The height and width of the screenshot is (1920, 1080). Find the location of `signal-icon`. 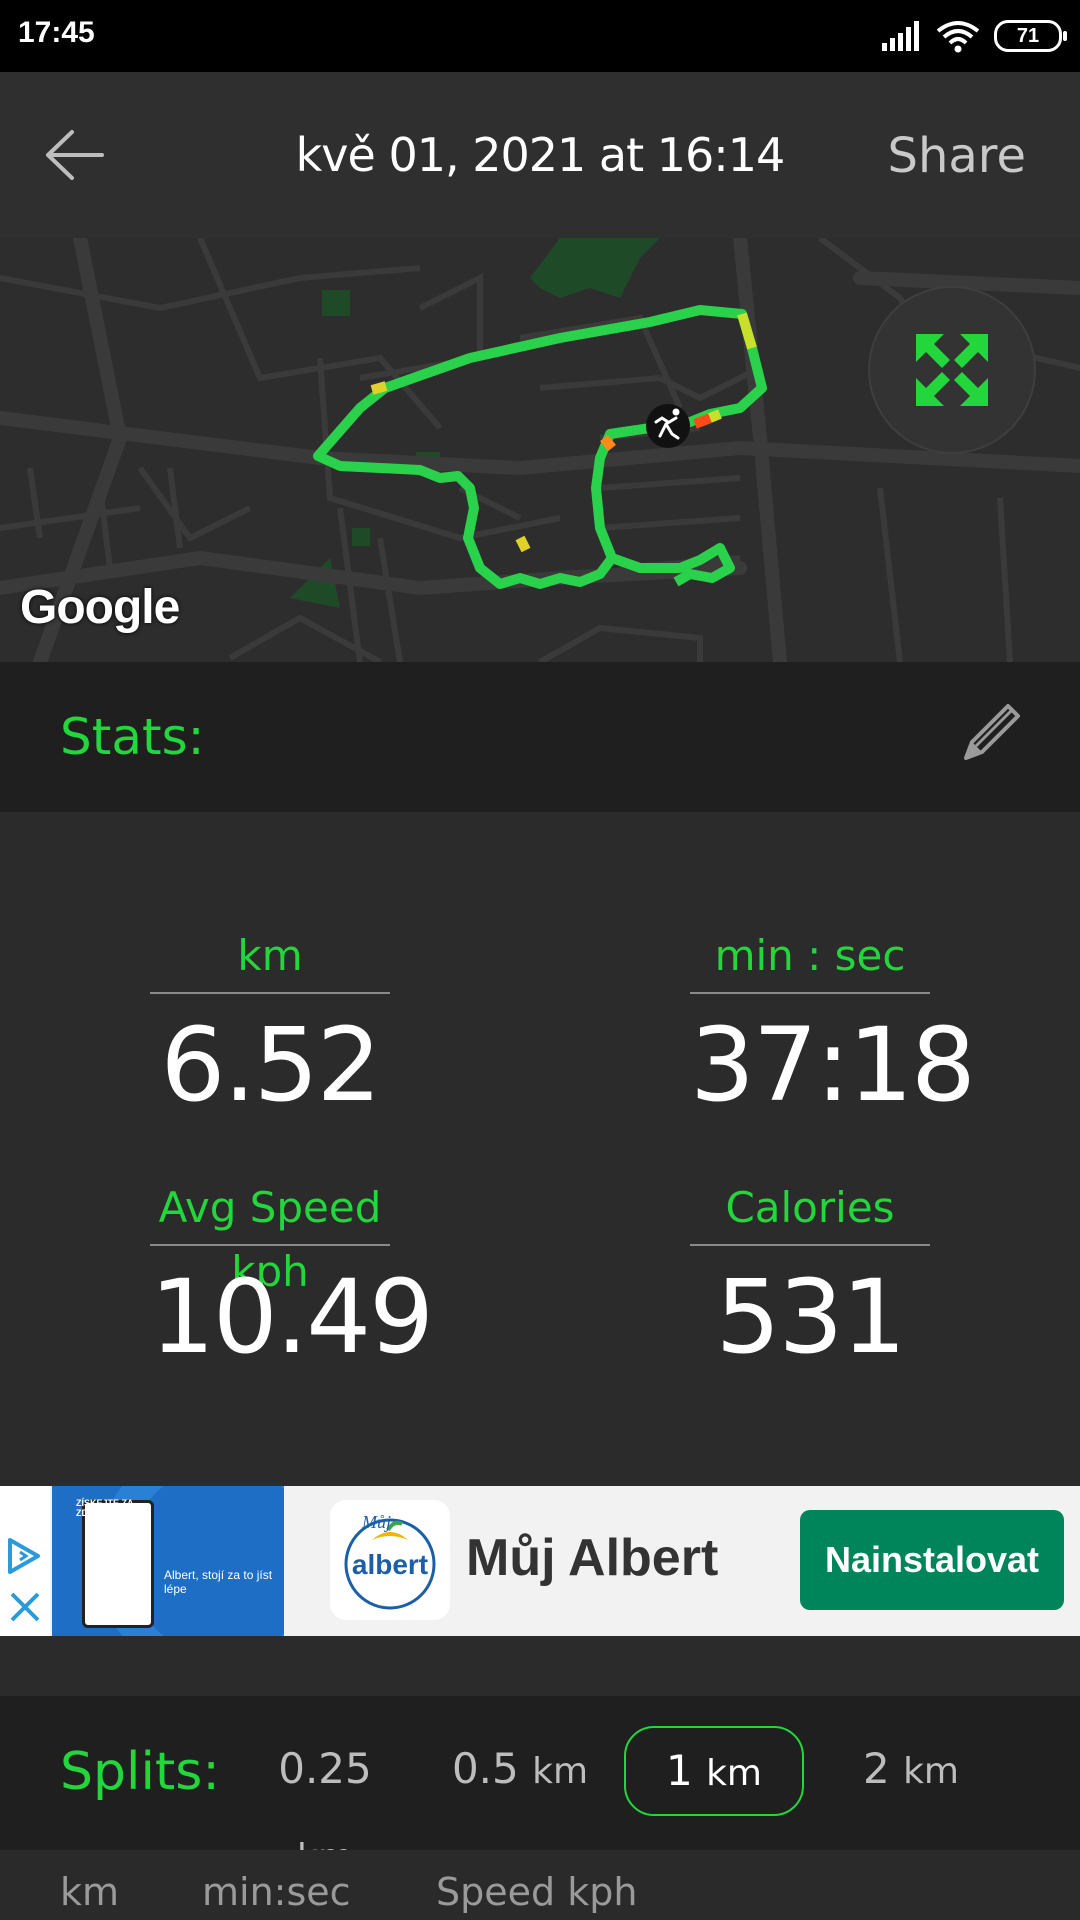

signal-icon is located at coordinates (900, 36).